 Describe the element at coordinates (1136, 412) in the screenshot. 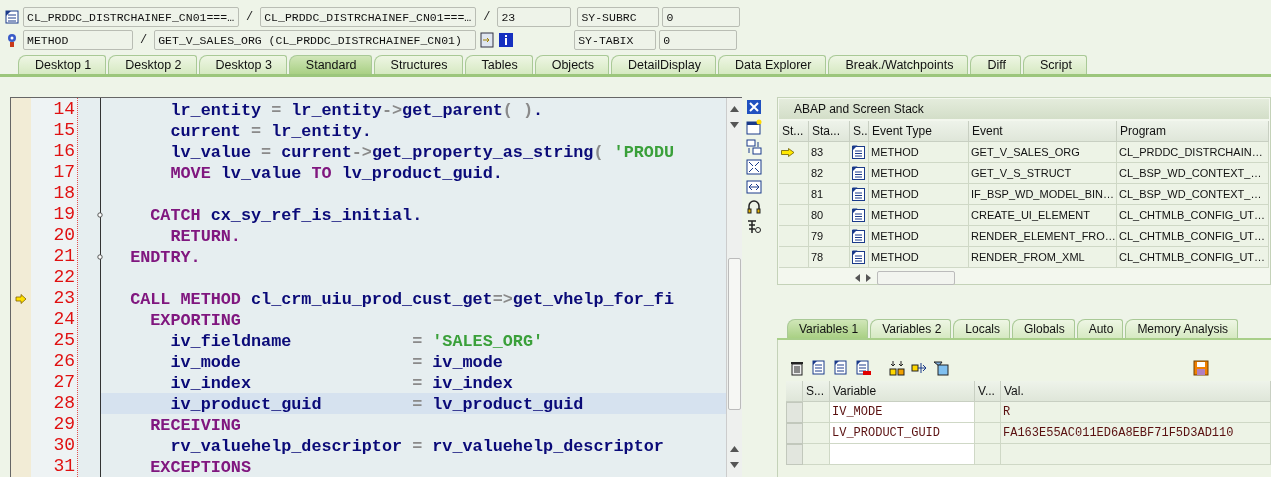

I see `variable-value: R` at that location.